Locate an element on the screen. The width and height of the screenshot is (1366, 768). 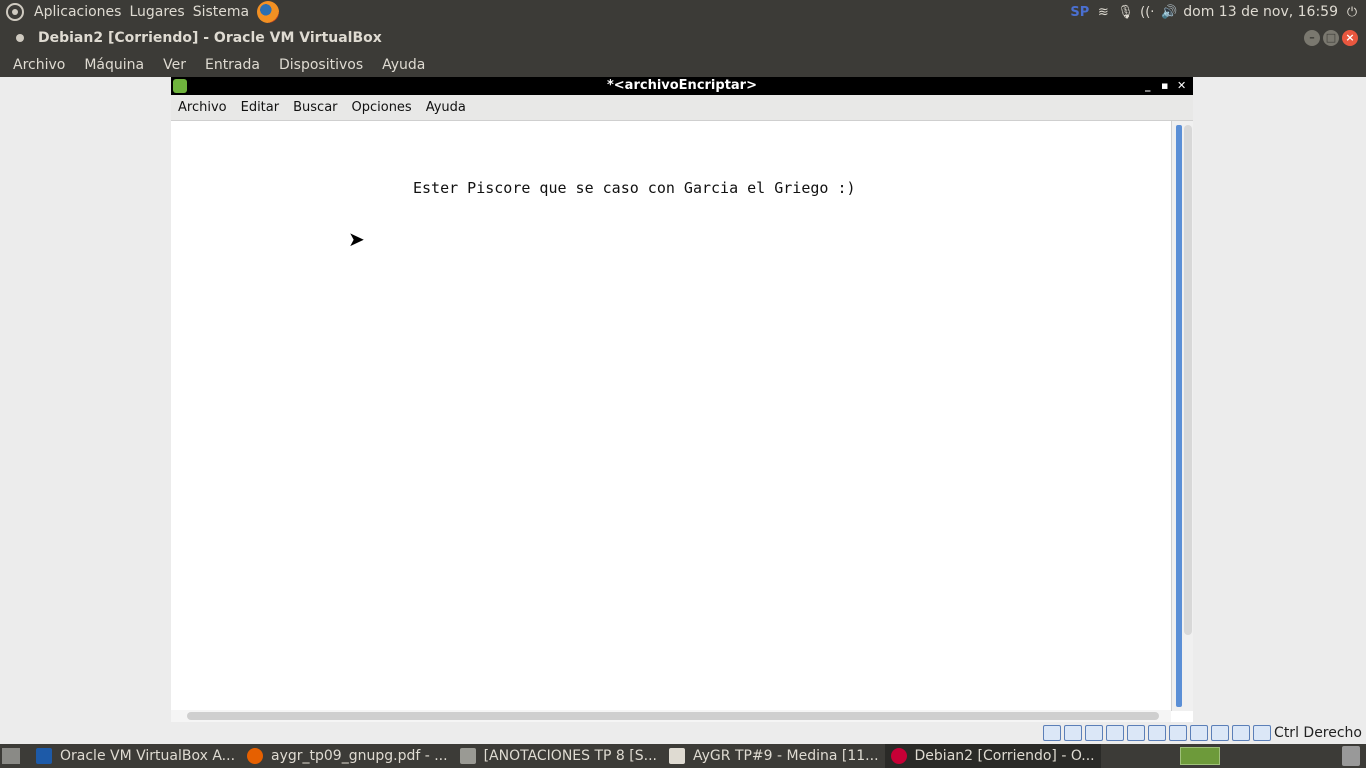
vertical-scrollbar is located at coordinates (1182, 416).